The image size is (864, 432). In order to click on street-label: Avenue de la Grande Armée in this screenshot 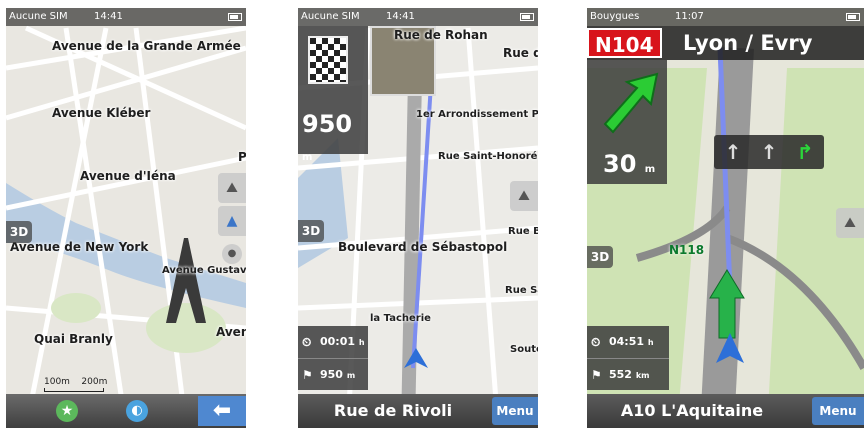, I will do `click(146, 46)`.